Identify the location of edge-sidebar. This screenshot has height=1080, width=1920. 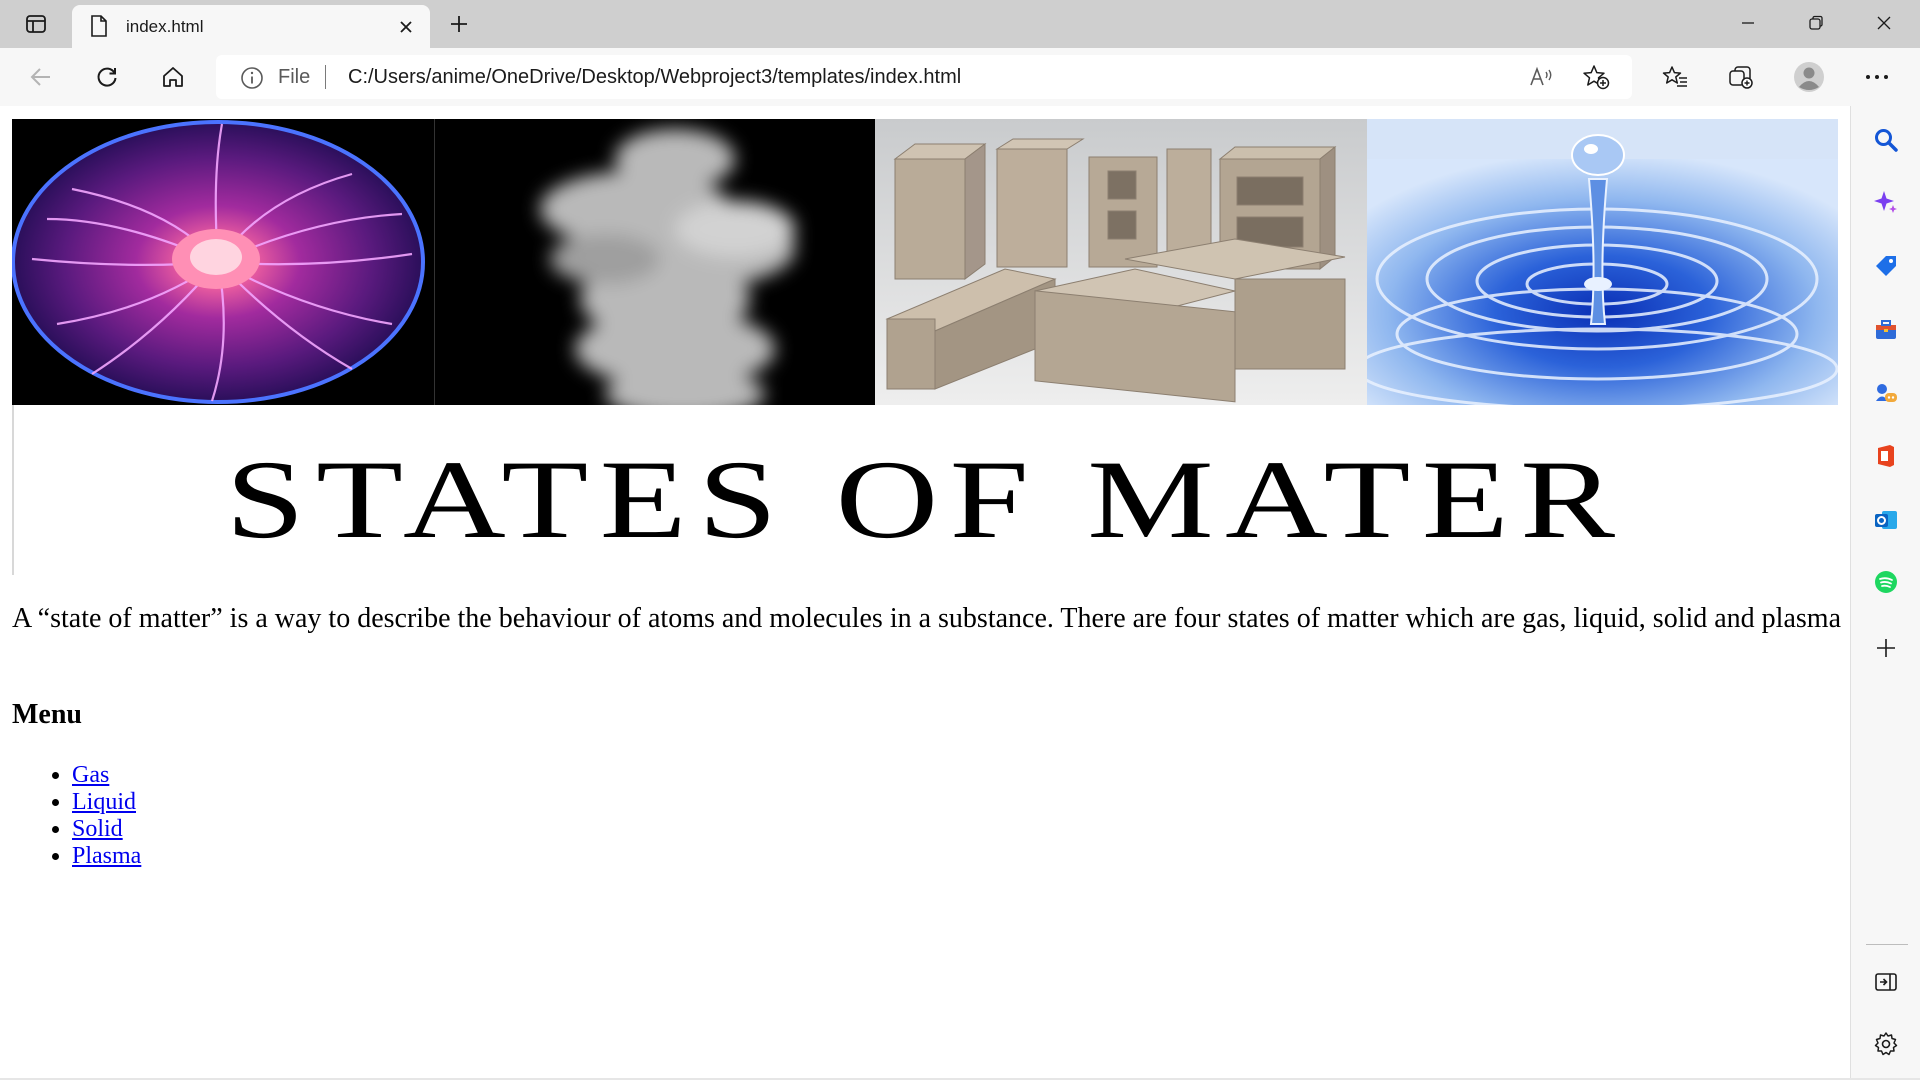
(1885, 593).